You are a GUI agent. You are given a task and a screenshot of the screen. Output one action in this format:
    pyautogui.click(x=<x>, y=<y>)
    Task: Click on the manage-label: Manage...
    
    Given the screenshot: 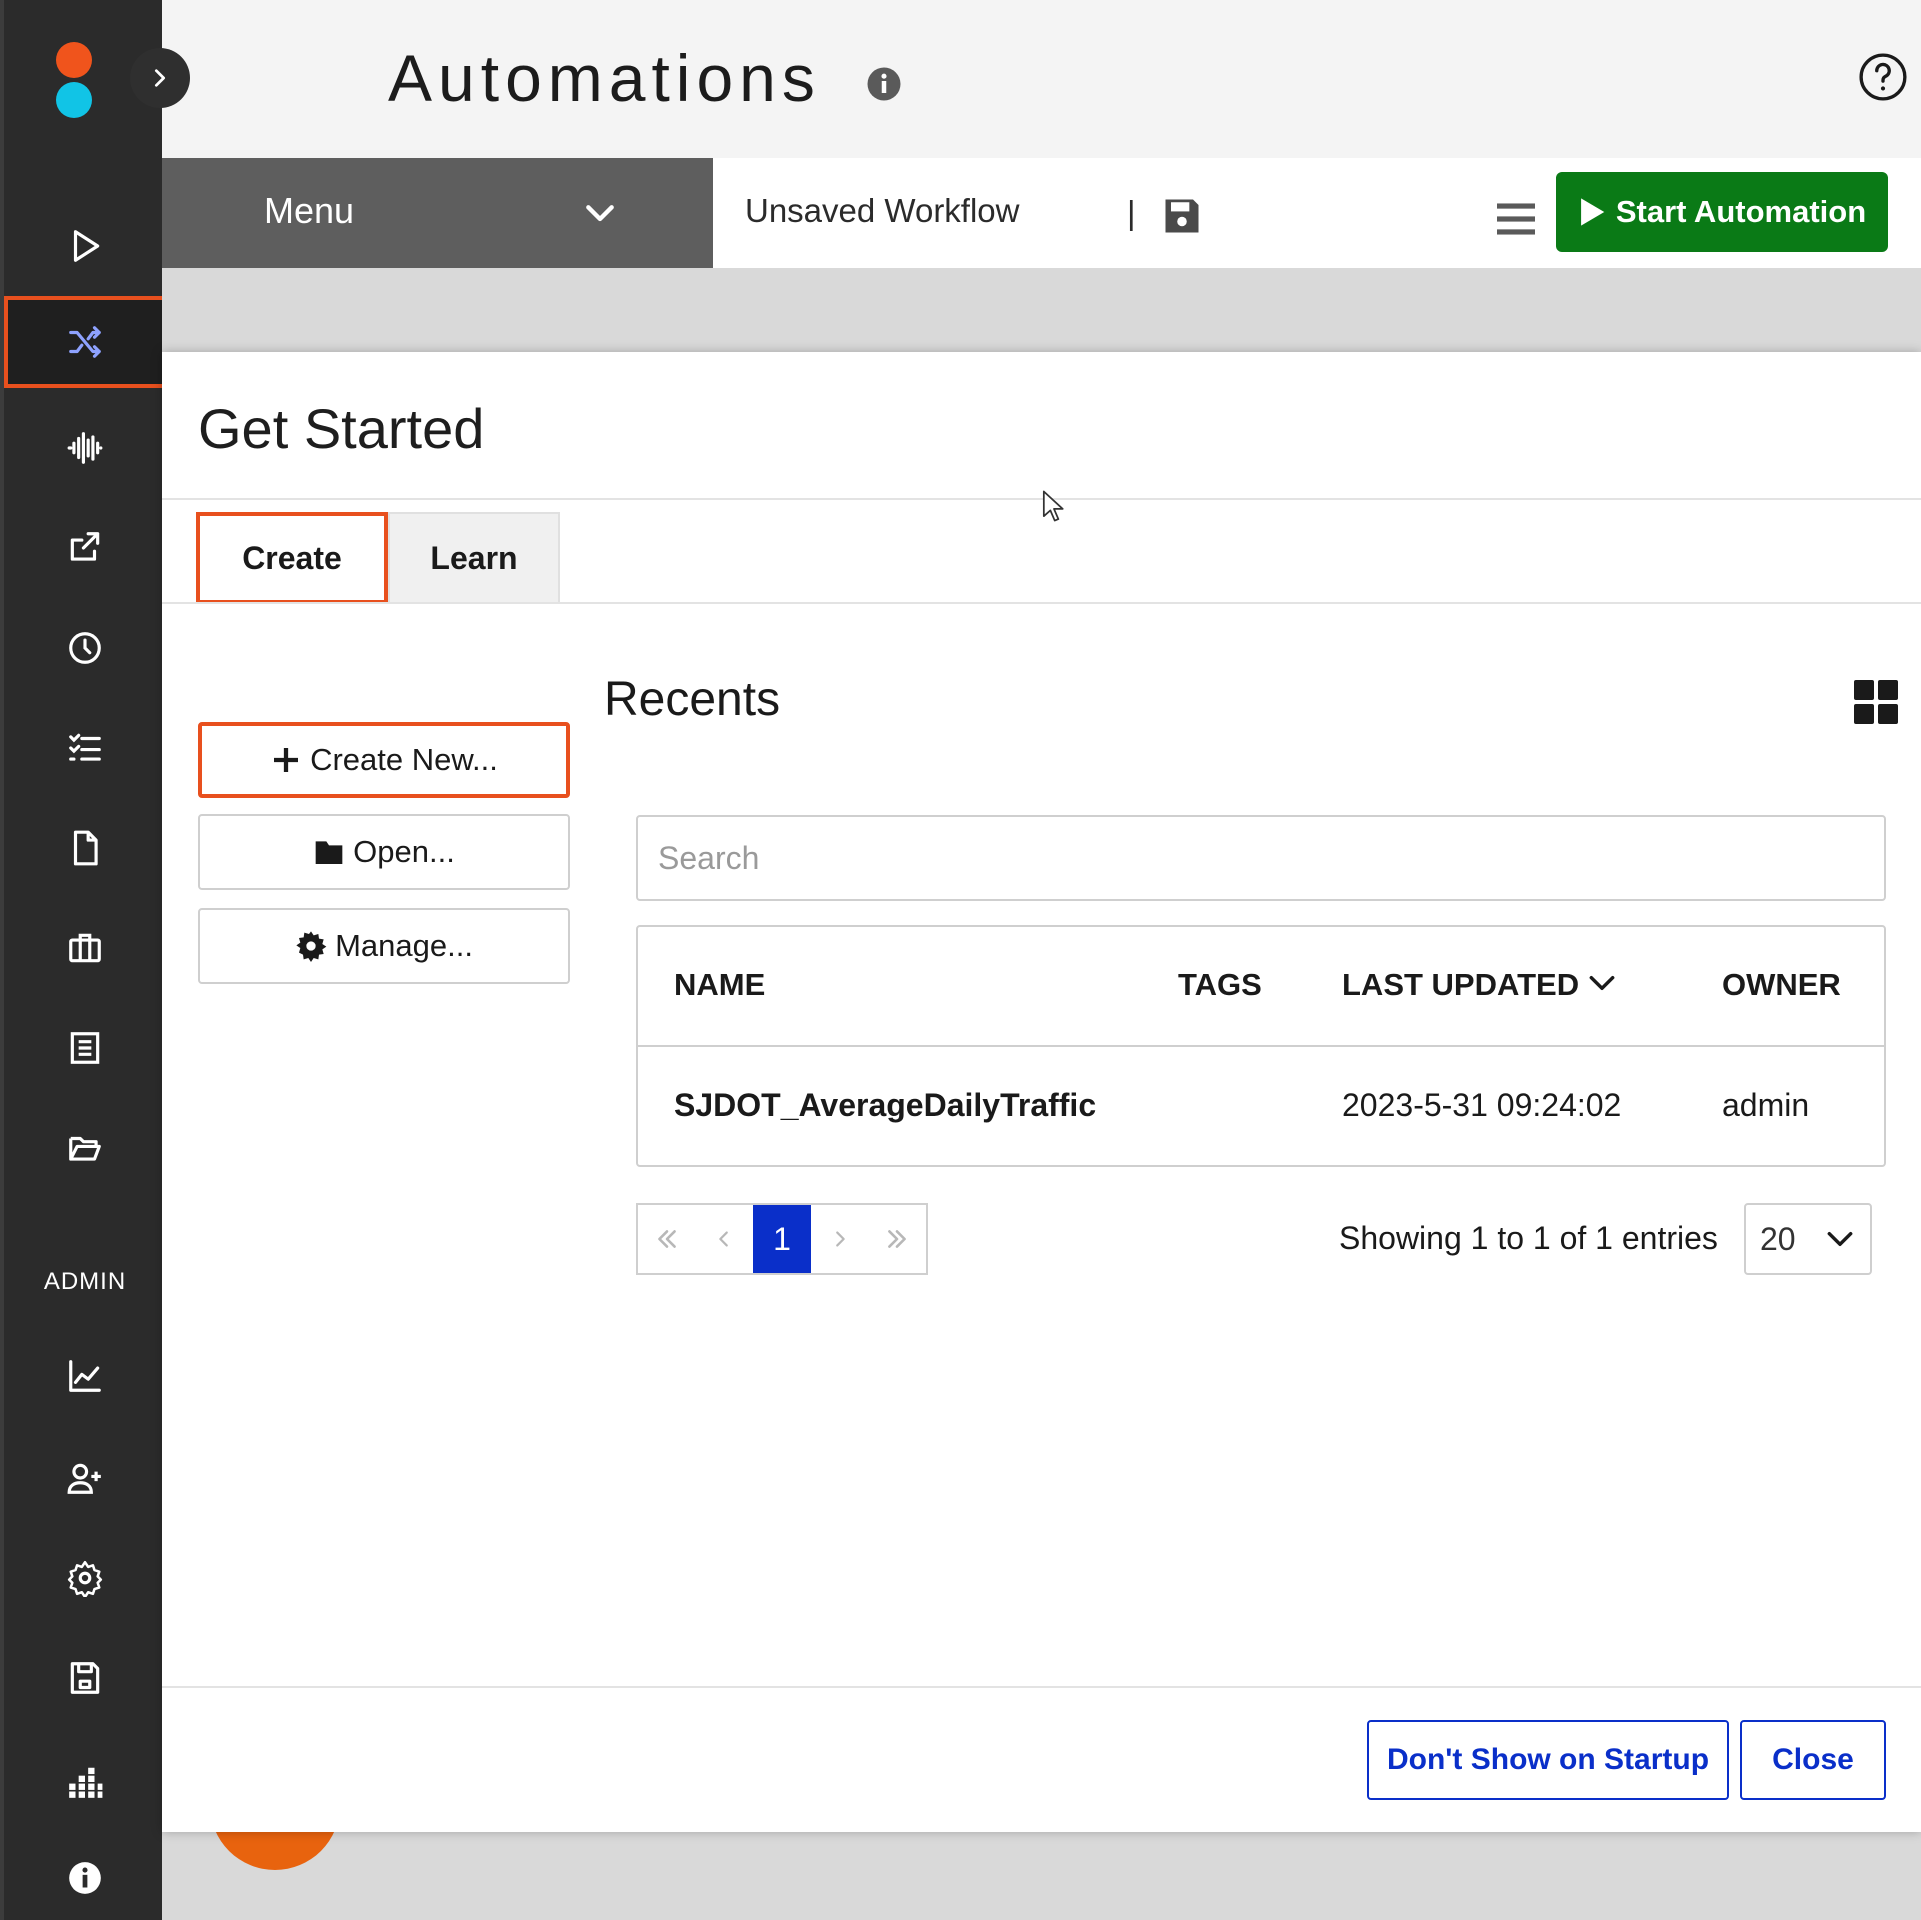 What is the action you would take?
    pyautogui.click(x=404, y=945)
    